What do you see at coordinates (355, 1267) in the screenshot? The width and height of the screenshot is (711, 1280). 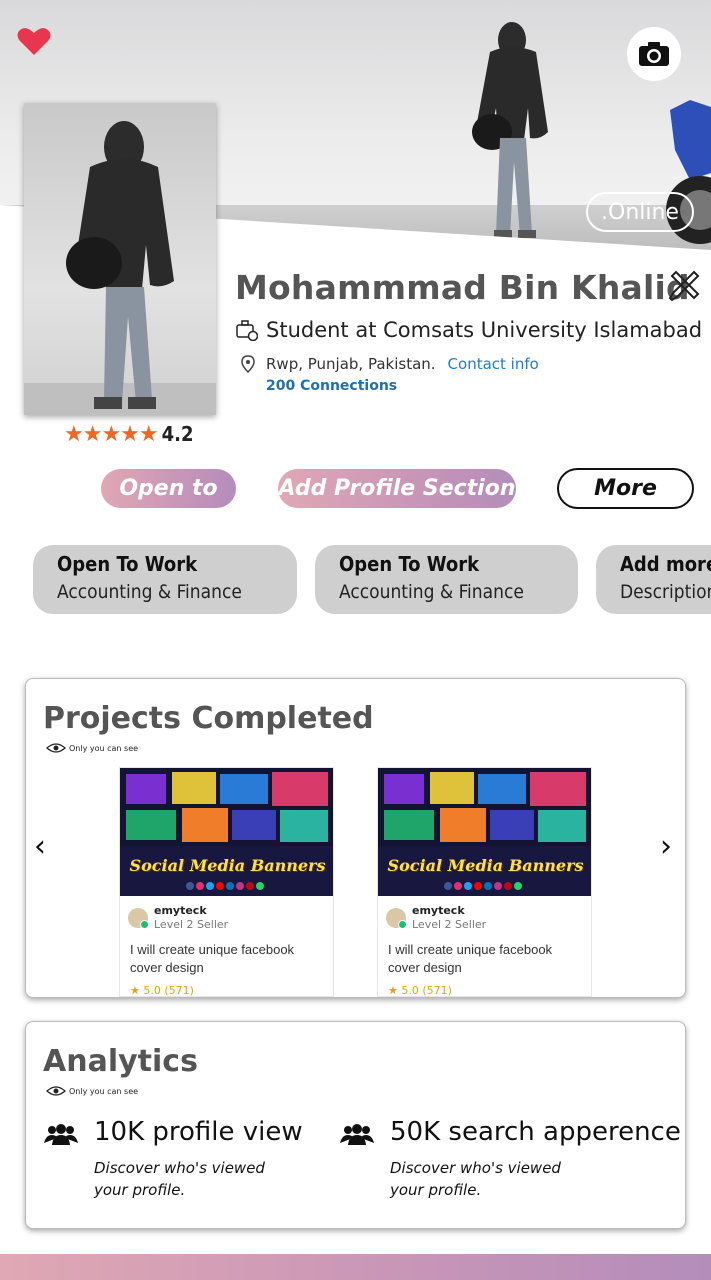 I see `bottom-bar` at bounding box center [355, 1267].